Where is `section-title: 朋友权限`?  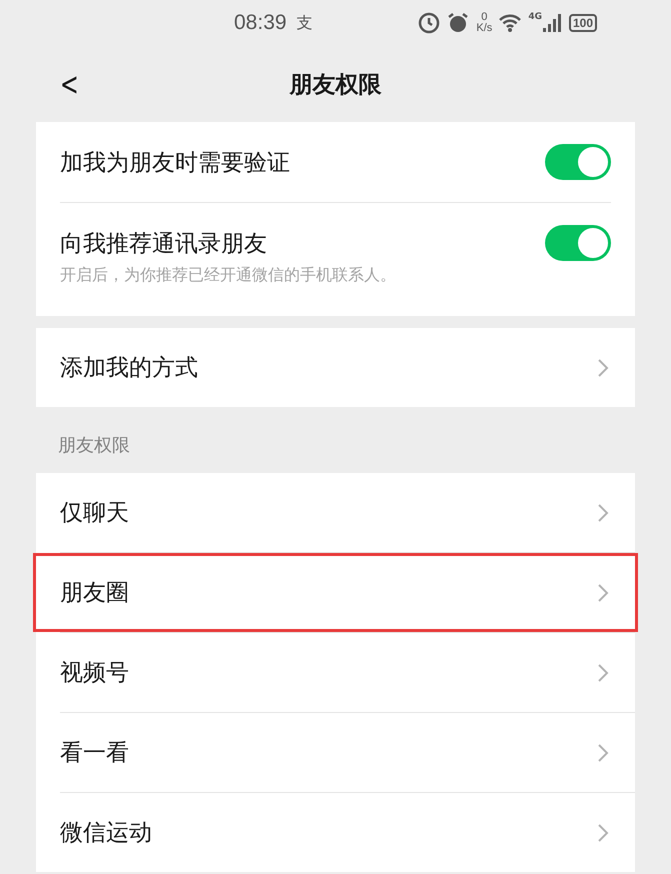
section-title: 朋友权限 is located at coordinates (94, 446).